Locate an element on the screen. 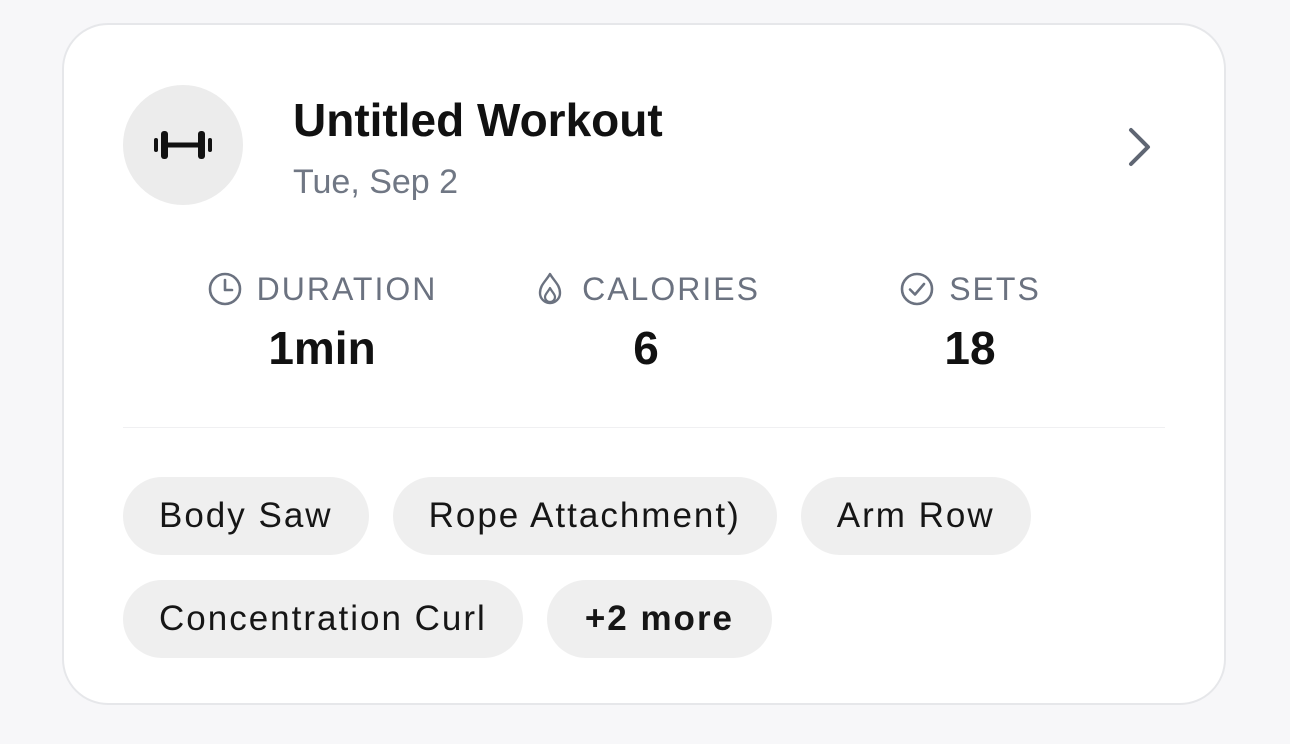  dumbbell-icon is located at coordinates (183, 145).